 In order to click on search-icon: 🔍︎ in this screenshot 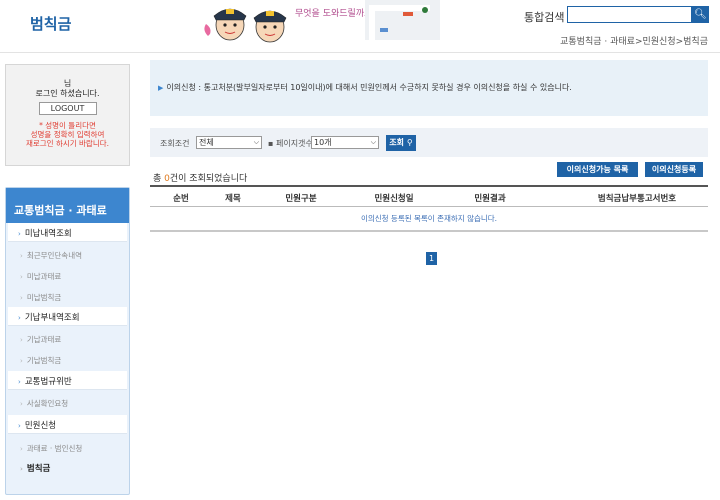, I will do `click(700, 14)`.